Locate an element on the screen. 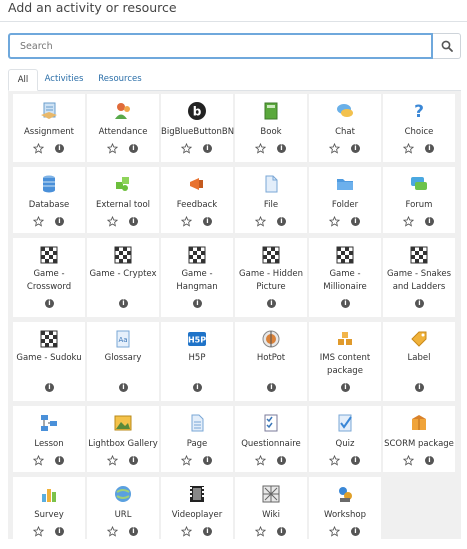  activity-forum: Forum i is located at coordinates (419, 200).